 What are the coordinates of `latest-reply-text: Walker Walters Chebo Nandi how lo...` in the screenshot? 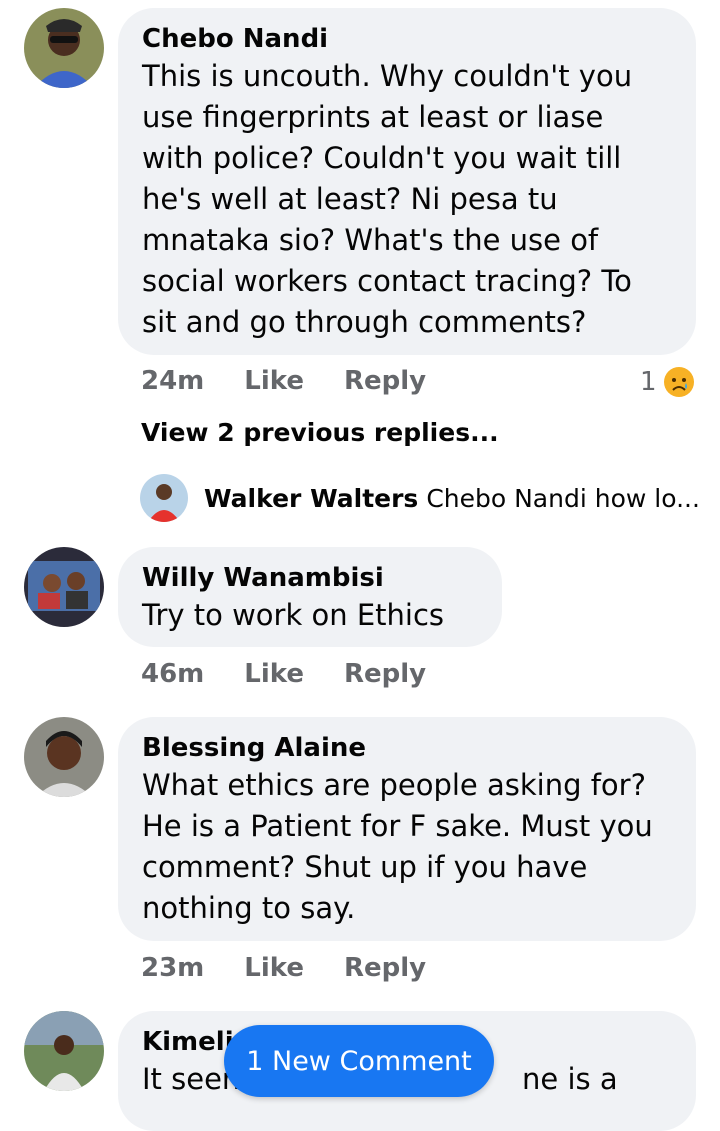 It's located at (452, 498).